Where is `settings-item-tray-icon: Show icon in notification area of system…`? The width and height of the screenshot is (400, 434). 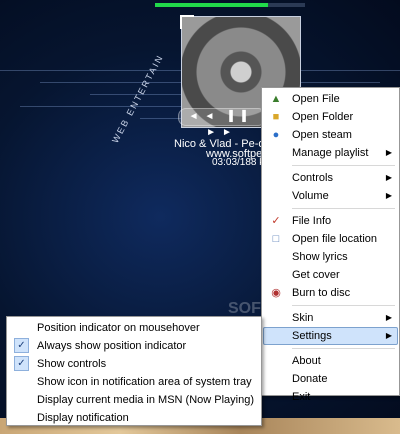
settings-item-tray-icon: Show icon in notification area of system… is located at coordinates (134, 382).